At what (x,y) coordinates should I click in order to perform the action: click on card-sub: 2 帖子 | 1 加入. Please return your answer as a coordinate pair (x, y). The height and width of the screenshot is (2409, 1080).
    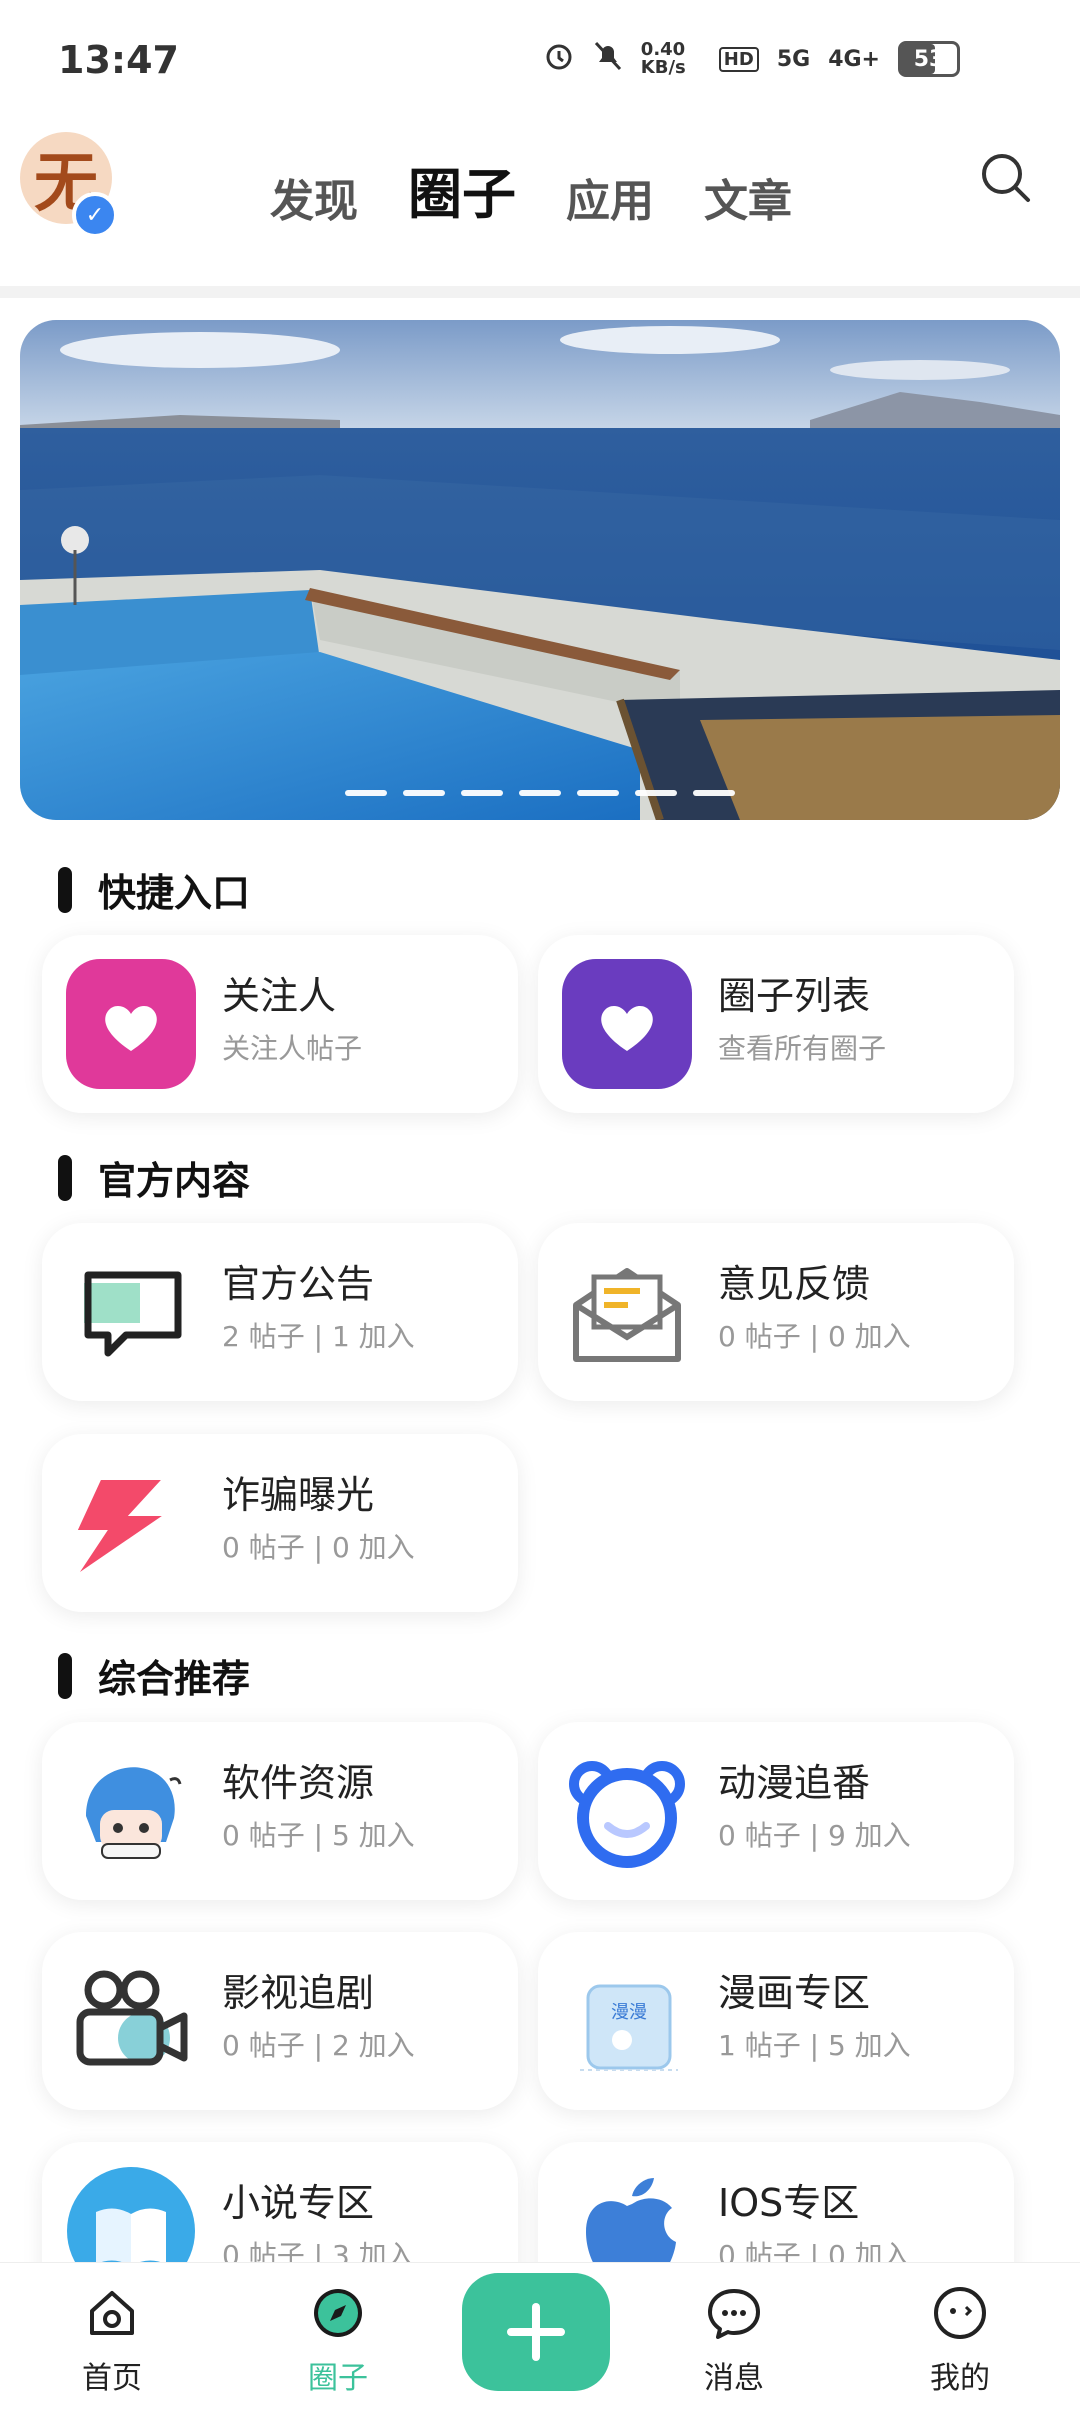
    Looking at the image, I should click on (318, 1336).